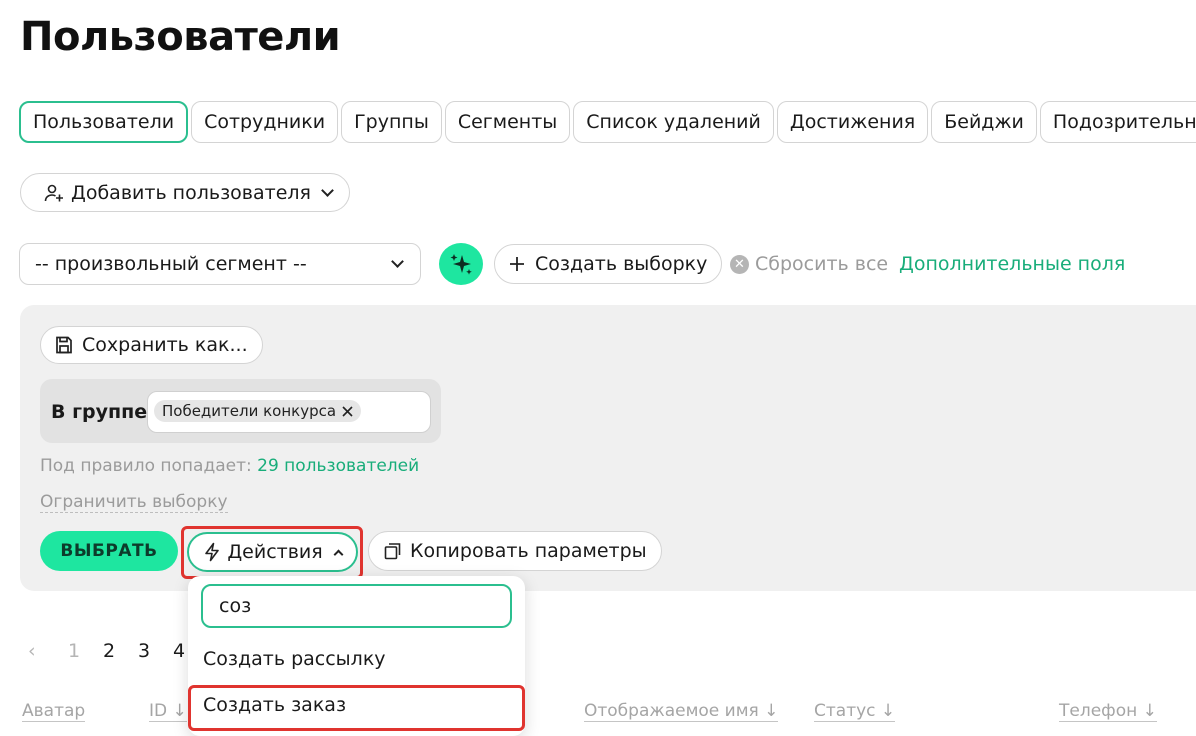 This screenshot has height=736, width=1196. Describe the element at coordinates (180, 37) in the screenshot. I see `page-title: Пользователи` at that location.